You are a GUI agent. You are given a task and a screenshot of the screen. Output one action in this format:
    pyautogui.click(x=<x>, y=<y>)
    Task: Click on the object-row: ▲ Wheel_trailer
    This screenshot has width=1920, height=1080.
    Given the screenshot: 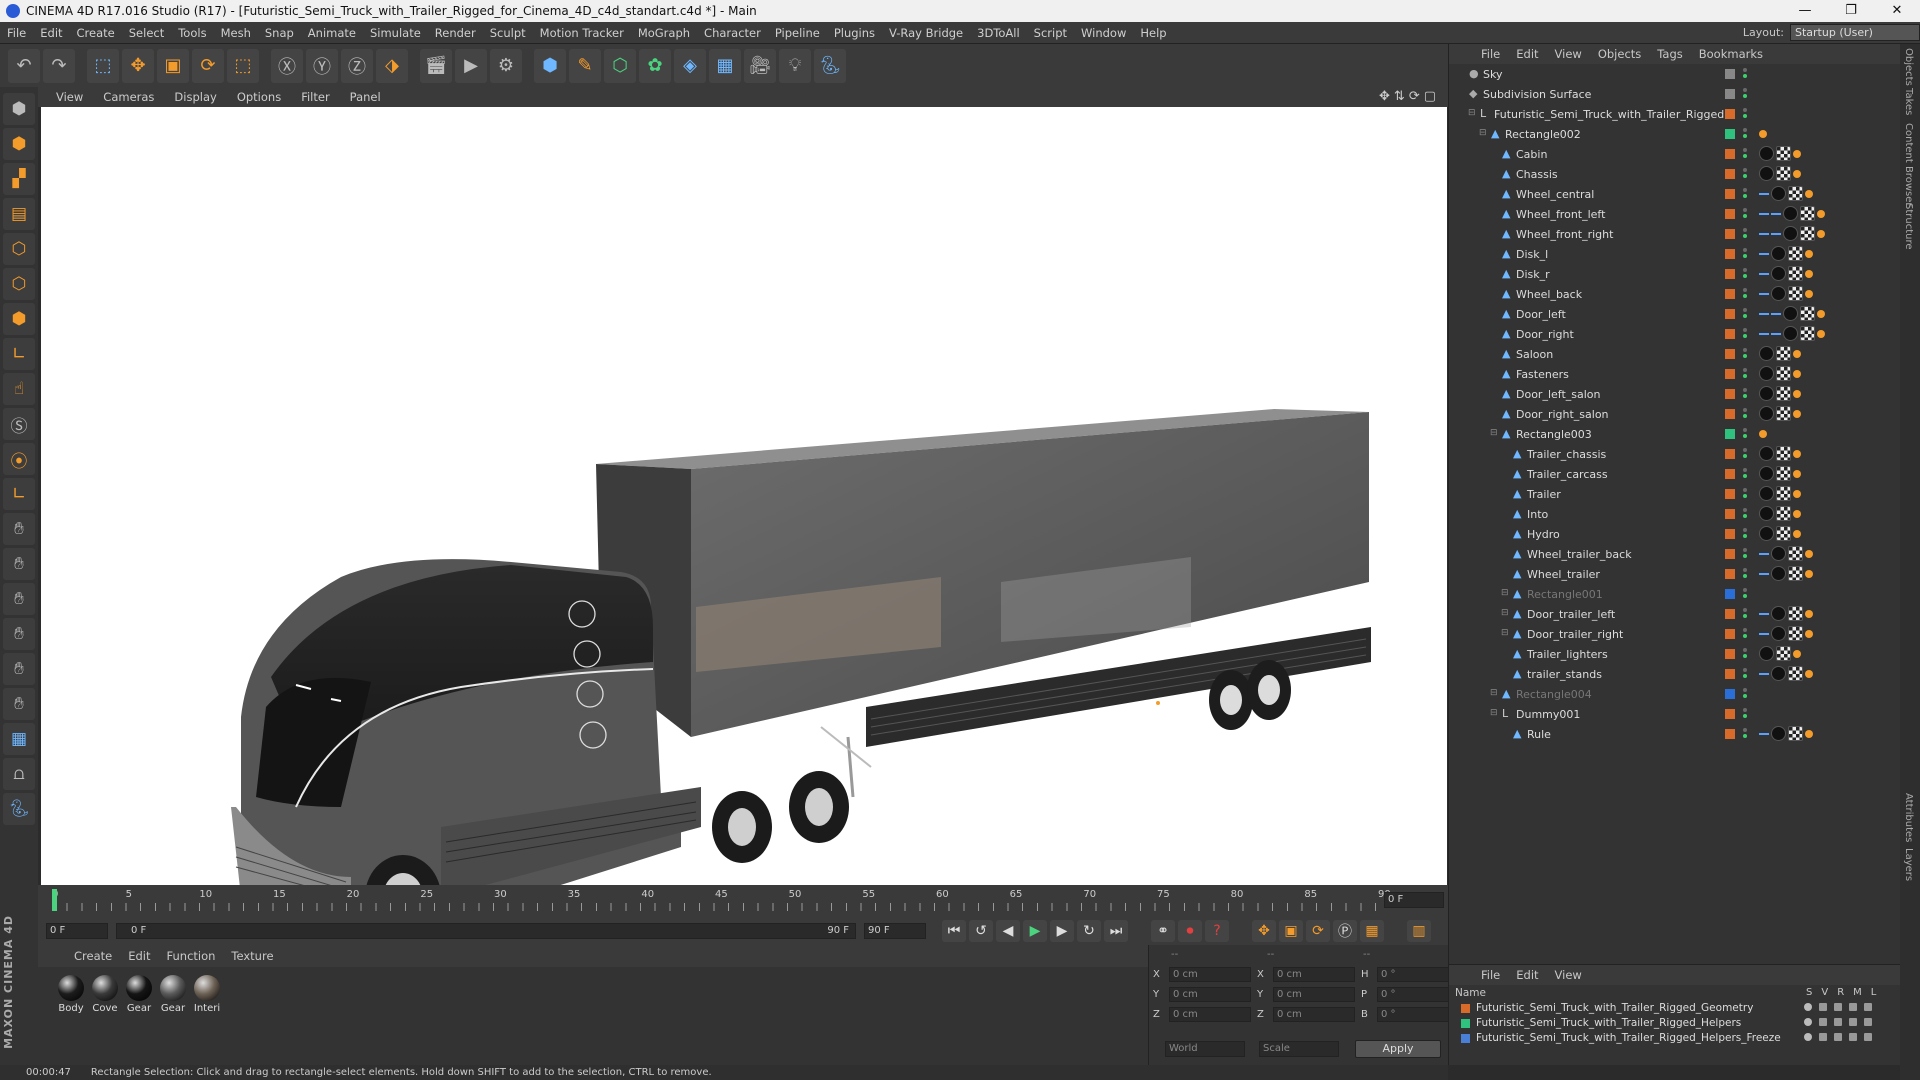 What is the action you would take?
    pyautogui.click(x=1675, y=574)
    